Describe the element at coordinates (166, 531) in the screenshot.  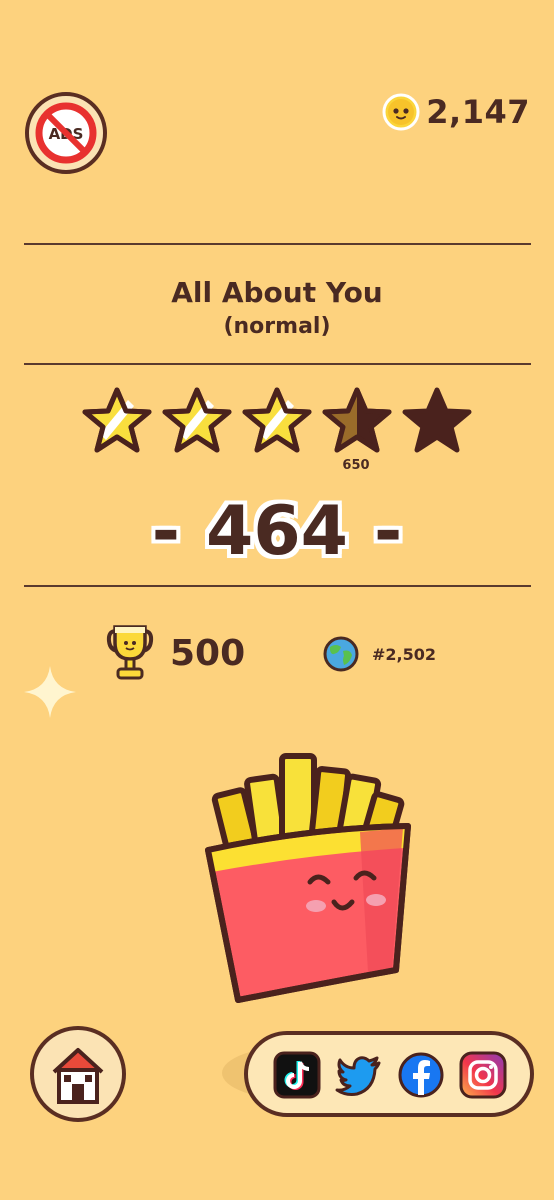
I see `score-dash-left: -` at that location.